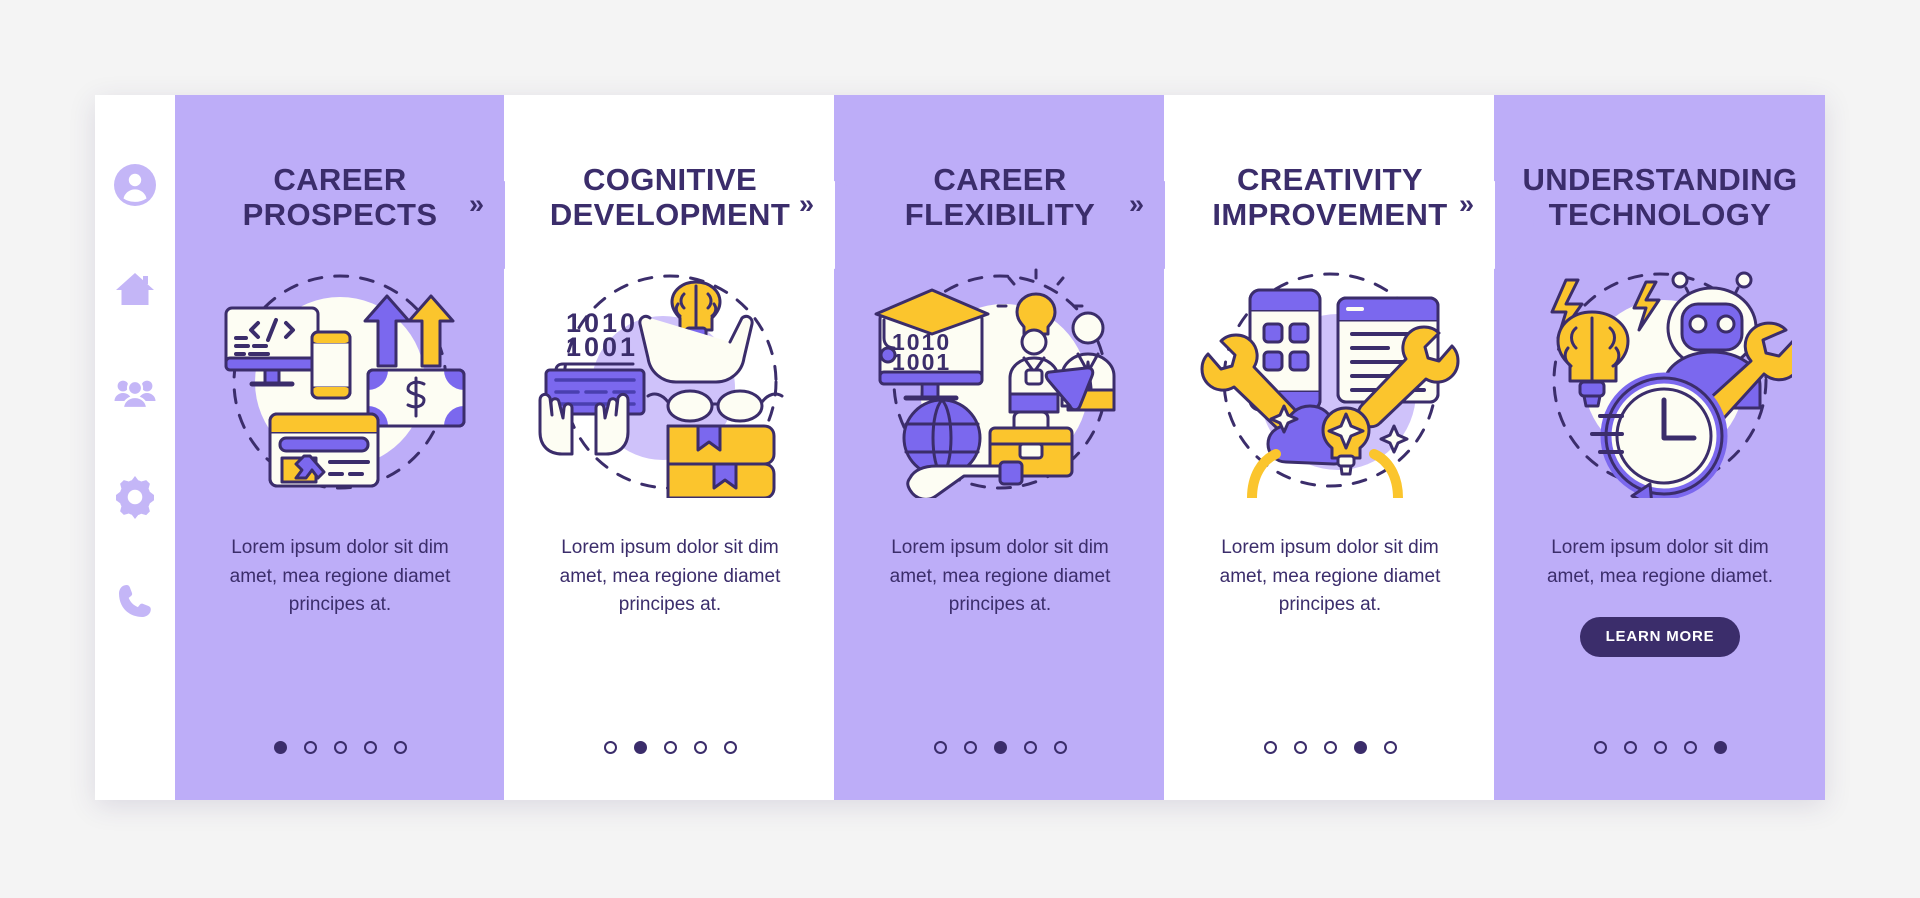  I want to click on sidebar-item-profile, so click(135, 185).